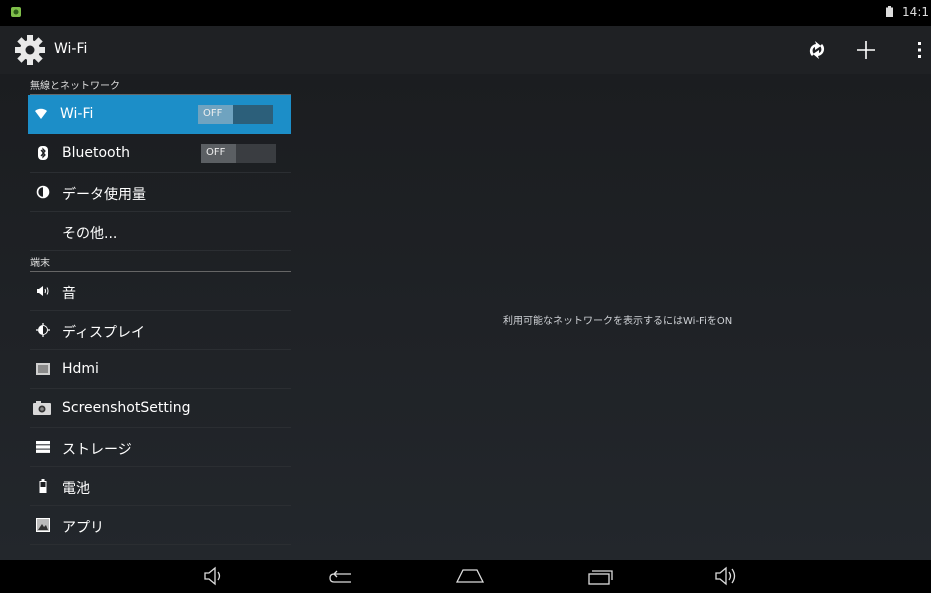  What do you see at coordinates (126, 408) in the screenshot?
I see `sidebar-item-label: ScreenshotSetting` at bounding box center [126, 408].